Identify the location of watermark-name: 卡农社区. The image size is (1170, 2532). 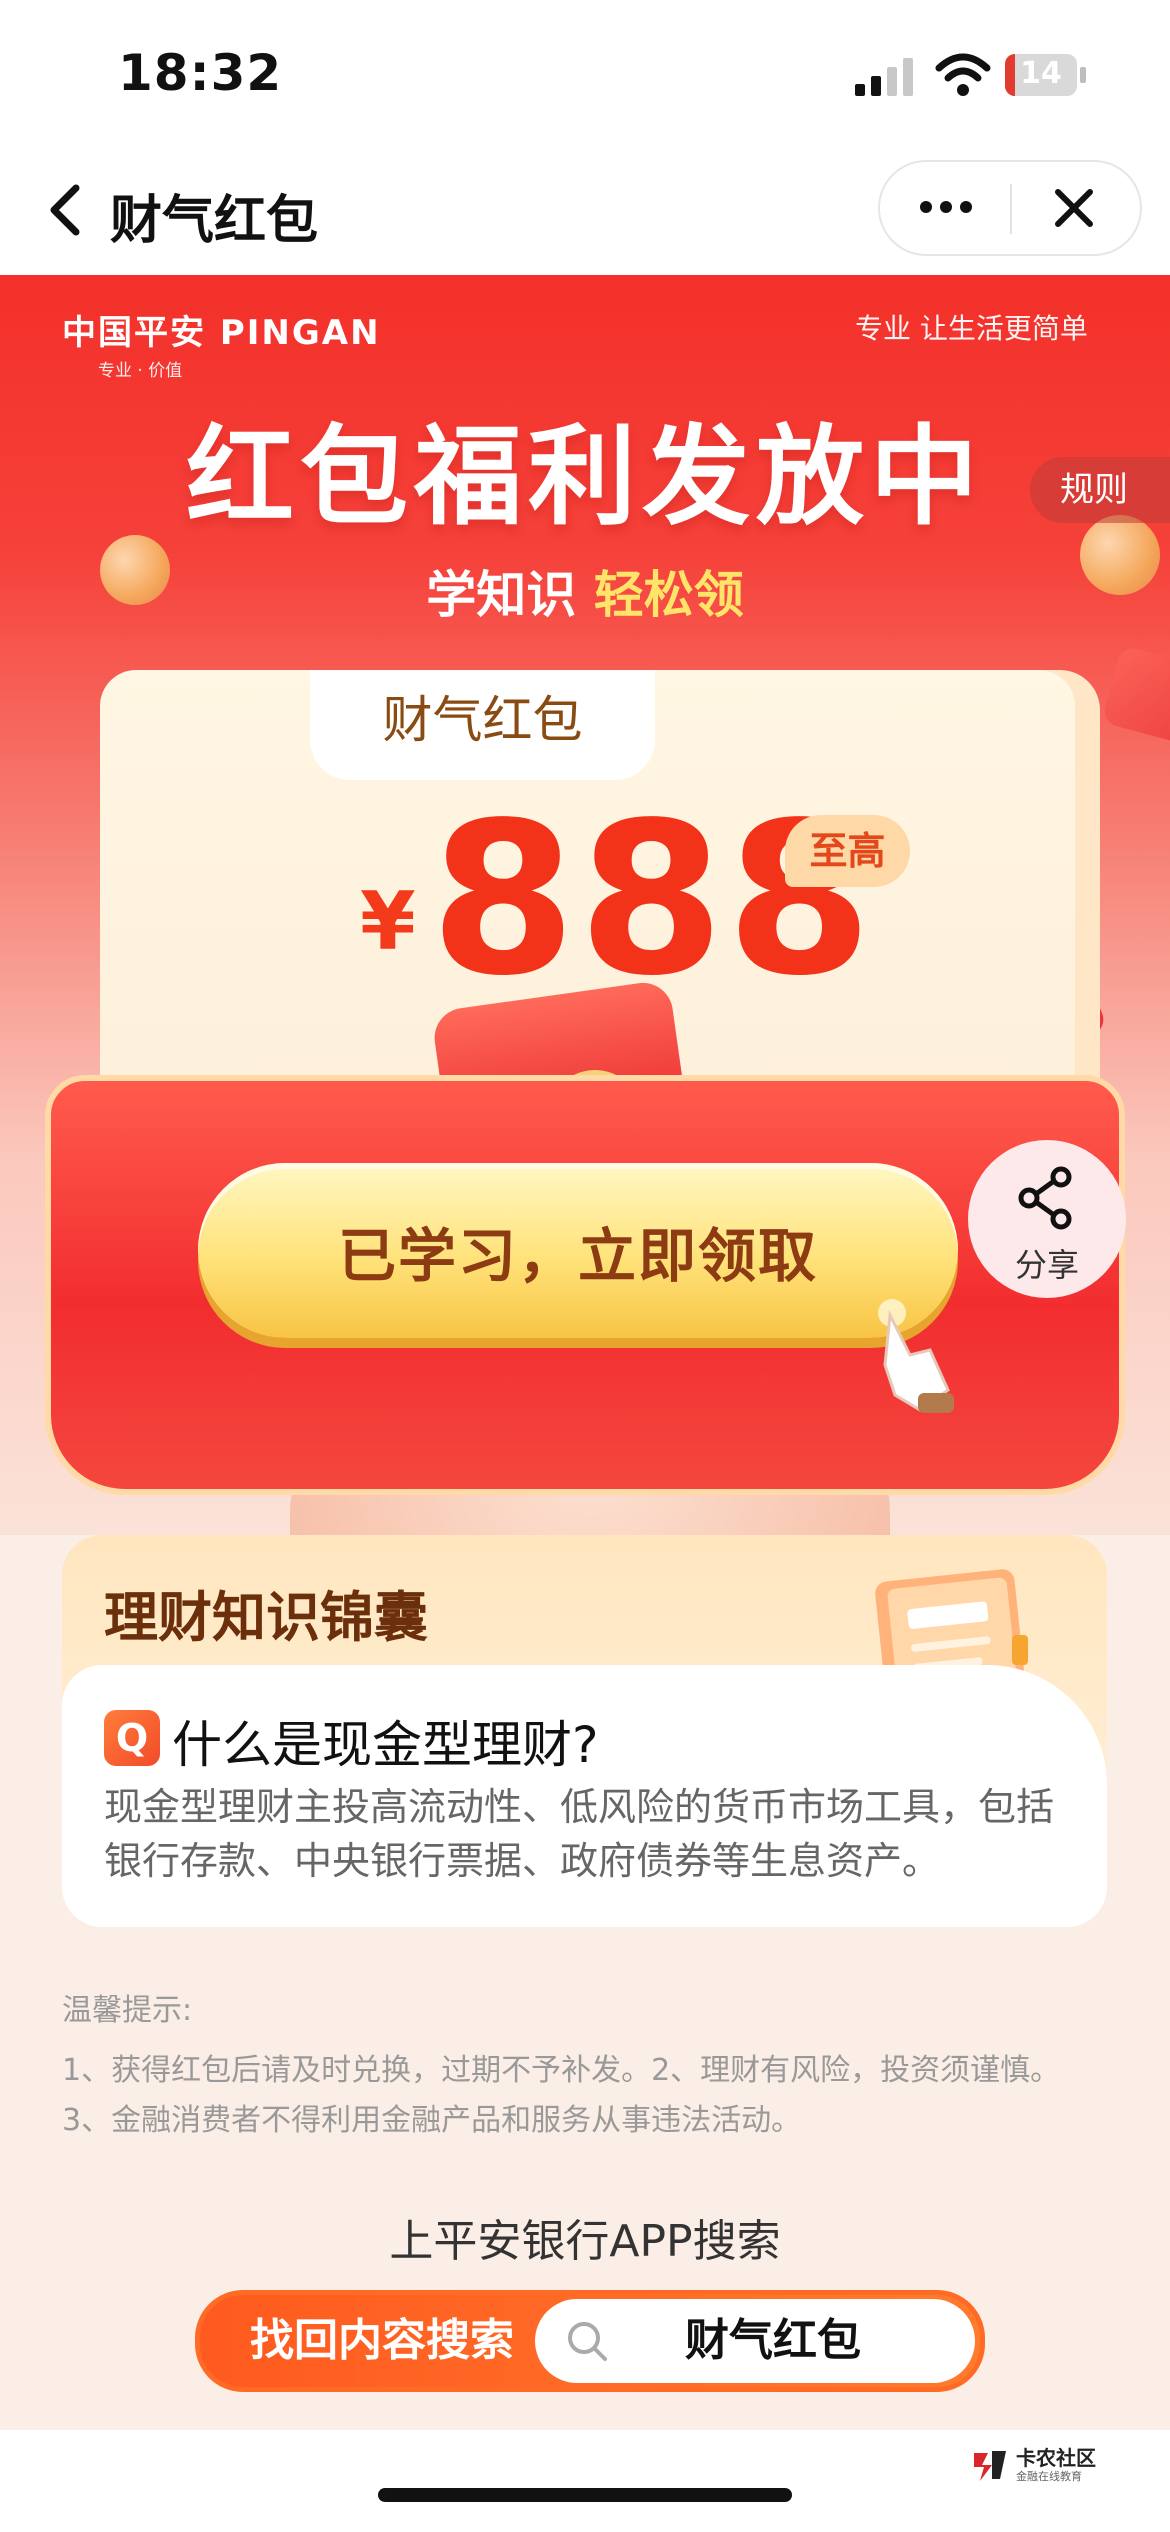
(1056, 2458).